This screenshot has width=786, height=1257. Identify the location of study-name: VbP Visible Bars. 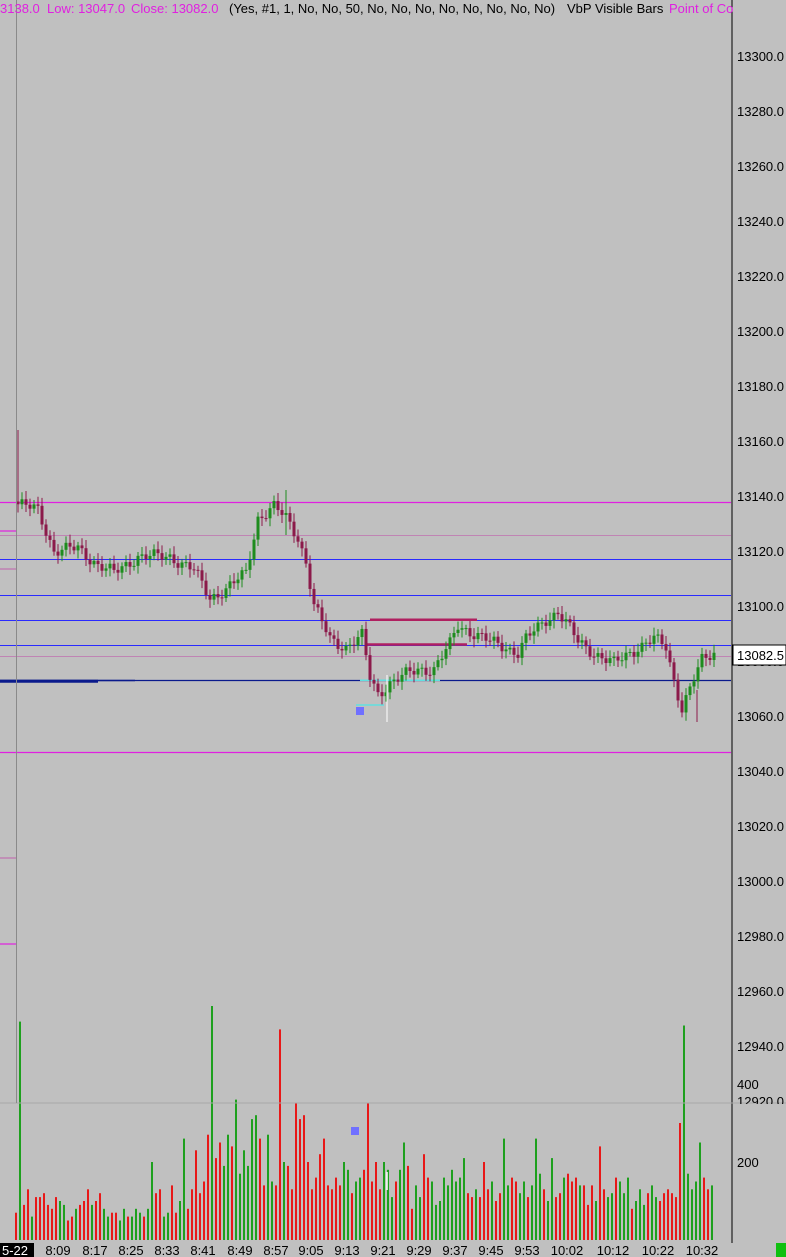
(615, 8).